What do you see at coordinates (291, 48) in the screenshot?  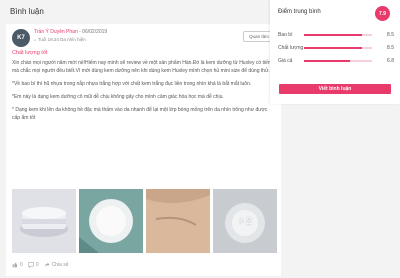 I see `rating-label: Chất lượng` at bounding box center [291, 48].